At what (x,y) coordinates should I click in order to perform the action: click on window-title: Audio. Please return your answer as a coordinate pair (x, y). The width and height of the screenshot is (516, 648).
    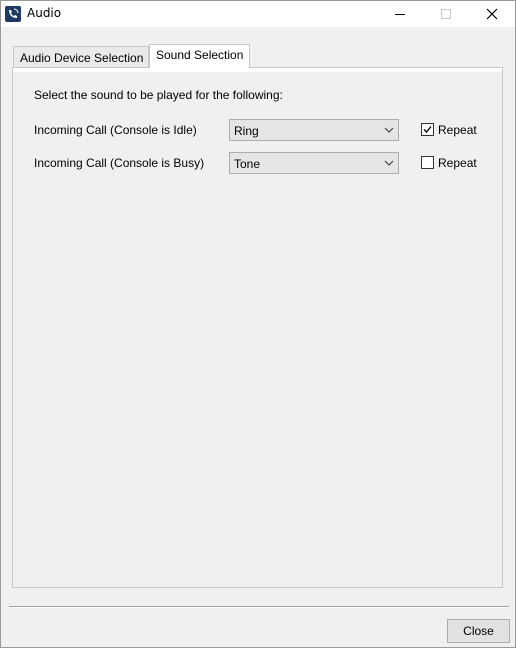
    Looking at the image, I should click on (44, 13).